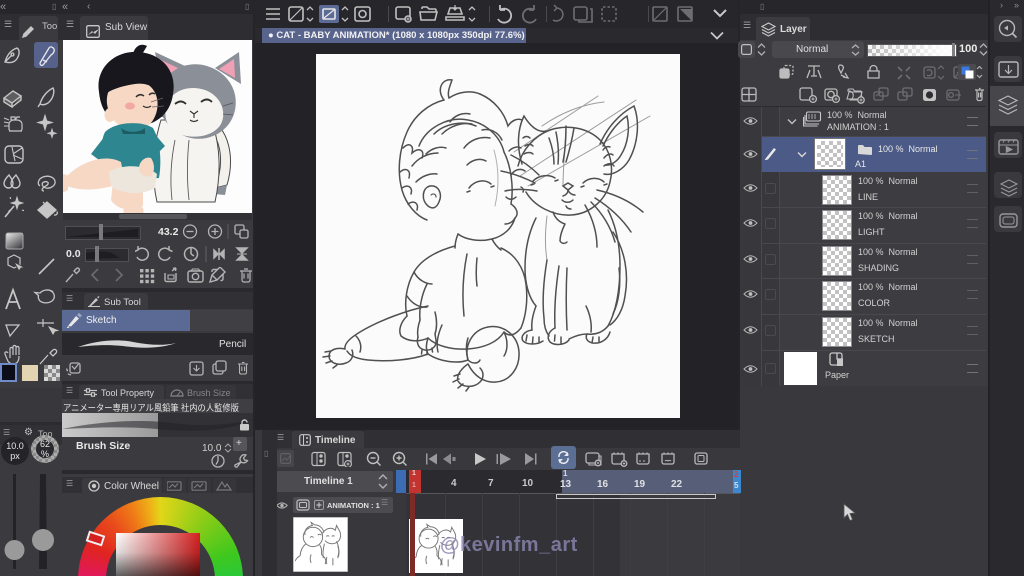 Image resolution: width=1024 pixels, height=576 pixels. What do you see at coordinates (15, 456) in the screenshot?
I see `svg-text: px` at bounding box center [15, 456].